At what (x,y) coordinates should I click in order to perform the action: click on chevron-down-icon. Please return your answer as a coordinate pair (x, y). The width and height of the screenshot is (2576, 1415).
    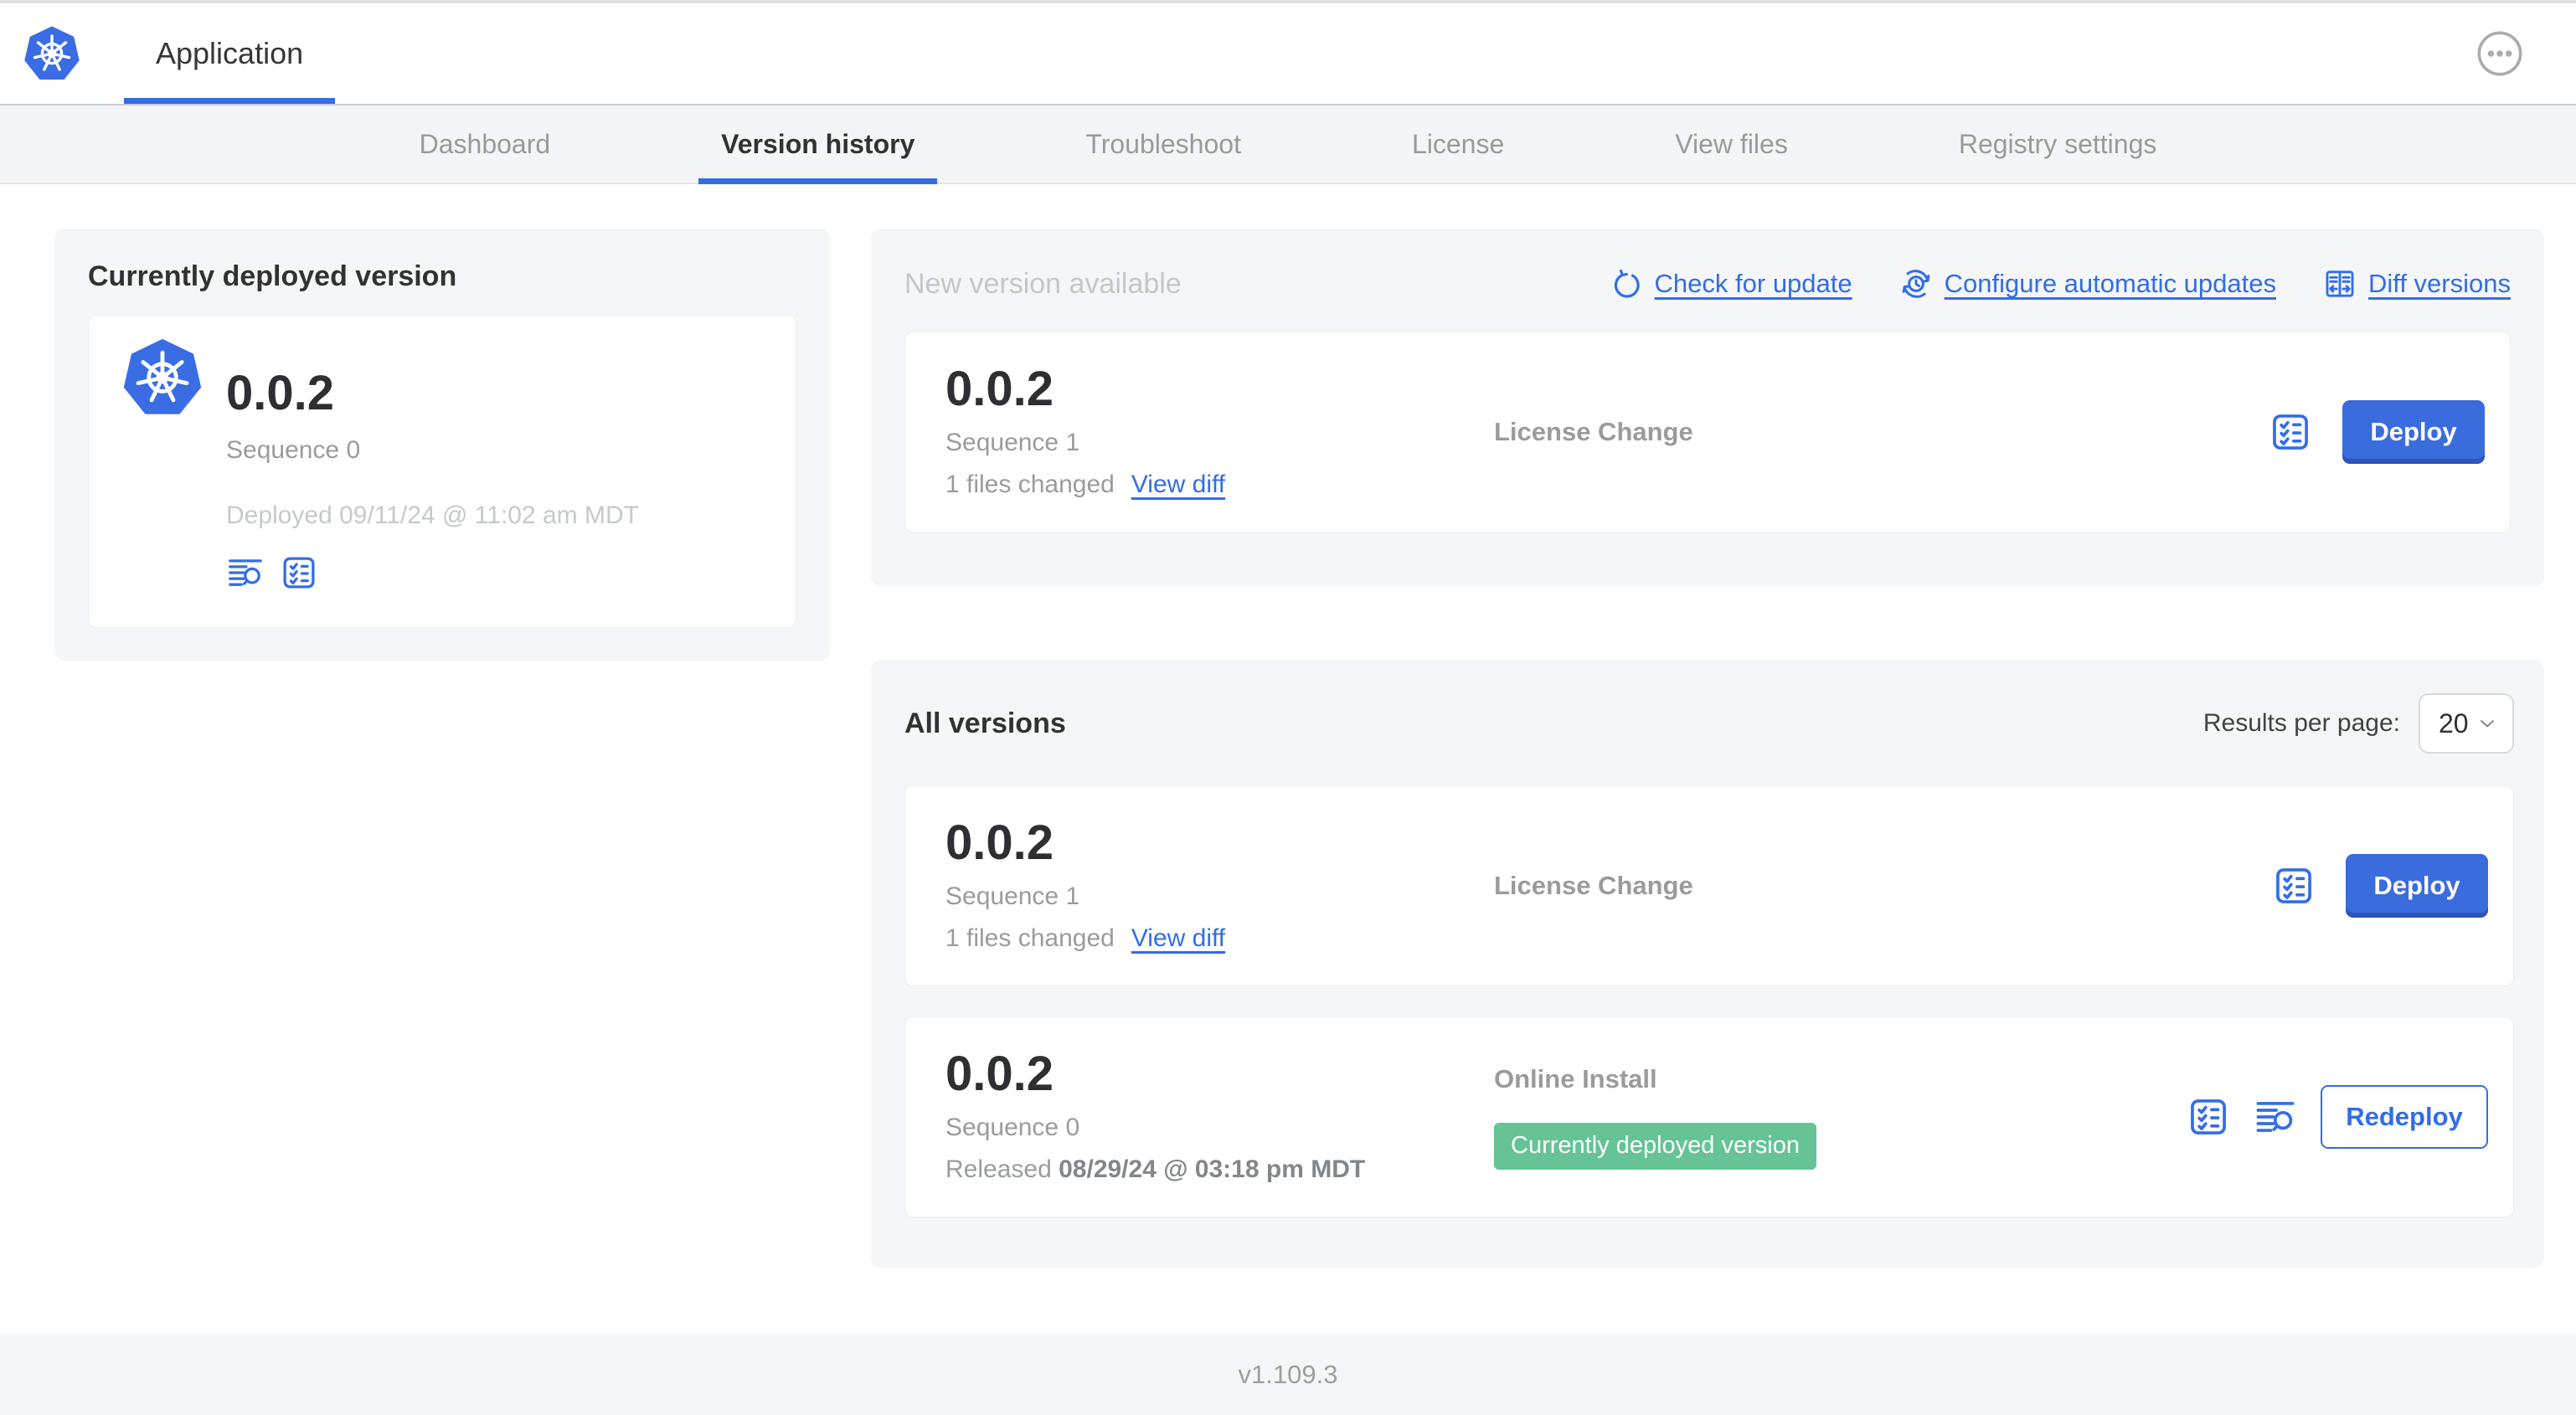
    Looking at the image, I should click on (2487, 724).